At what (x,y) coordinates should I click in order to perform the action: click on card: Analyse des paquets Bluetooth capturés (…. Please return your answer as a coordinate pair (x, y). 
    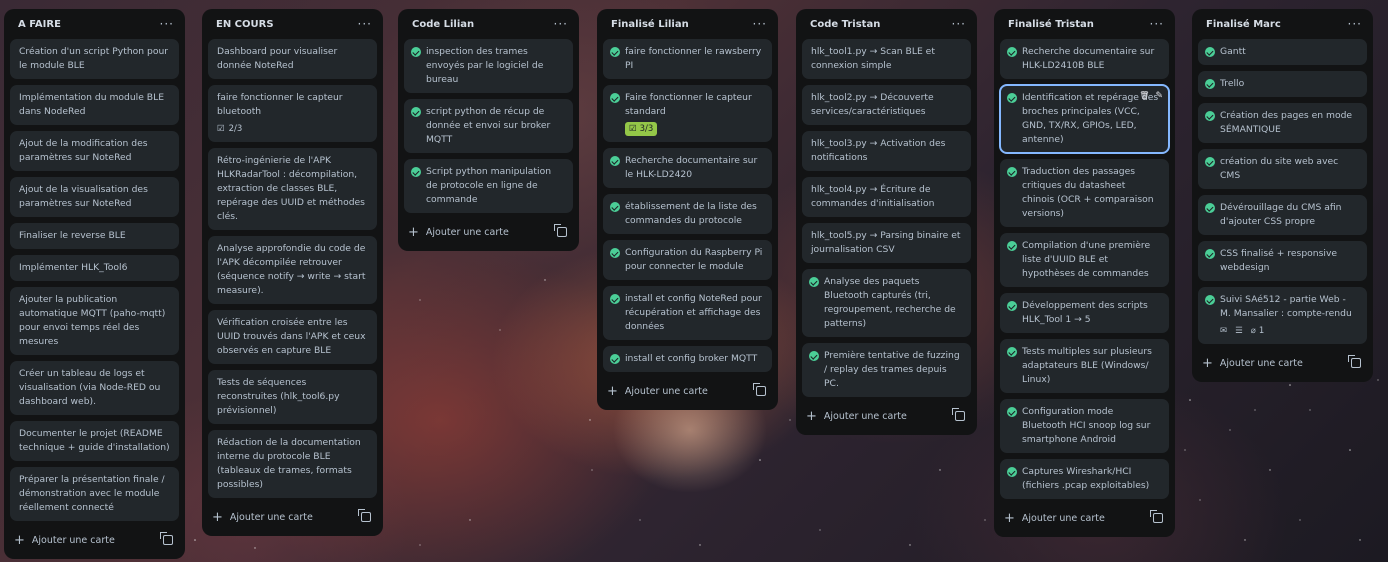
    Looking at the image, I should click on (886, 303).